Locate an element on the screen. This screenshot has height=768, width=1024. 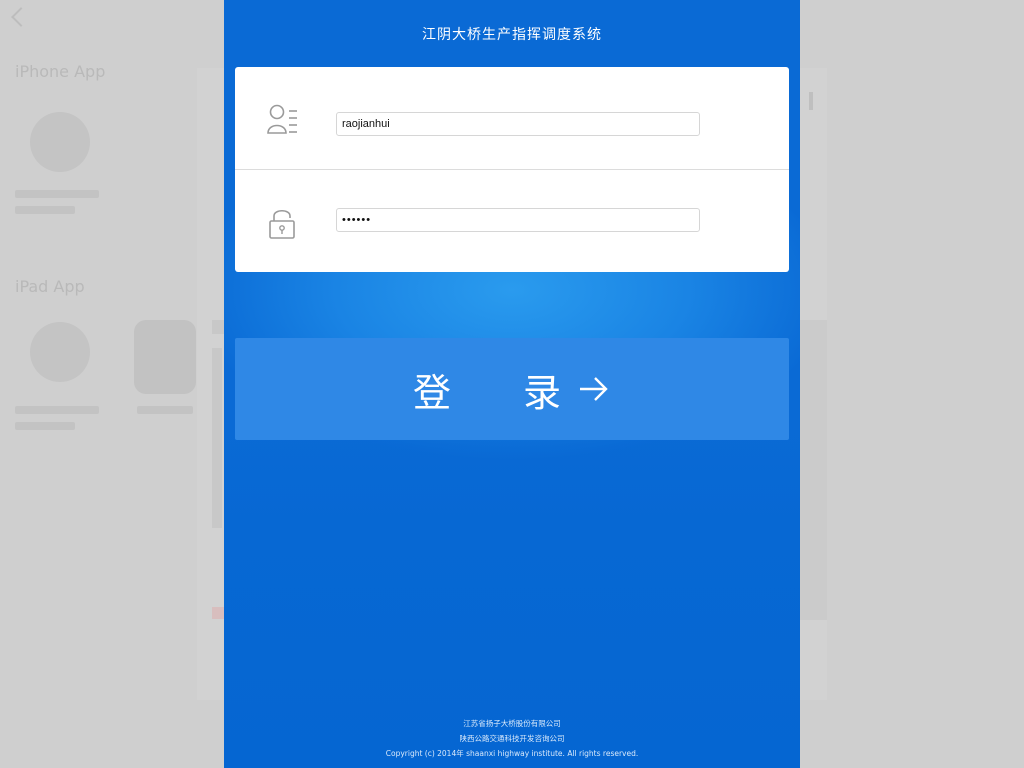
section-heading-iphone: iPhone App is located at coordinates (60, 71).